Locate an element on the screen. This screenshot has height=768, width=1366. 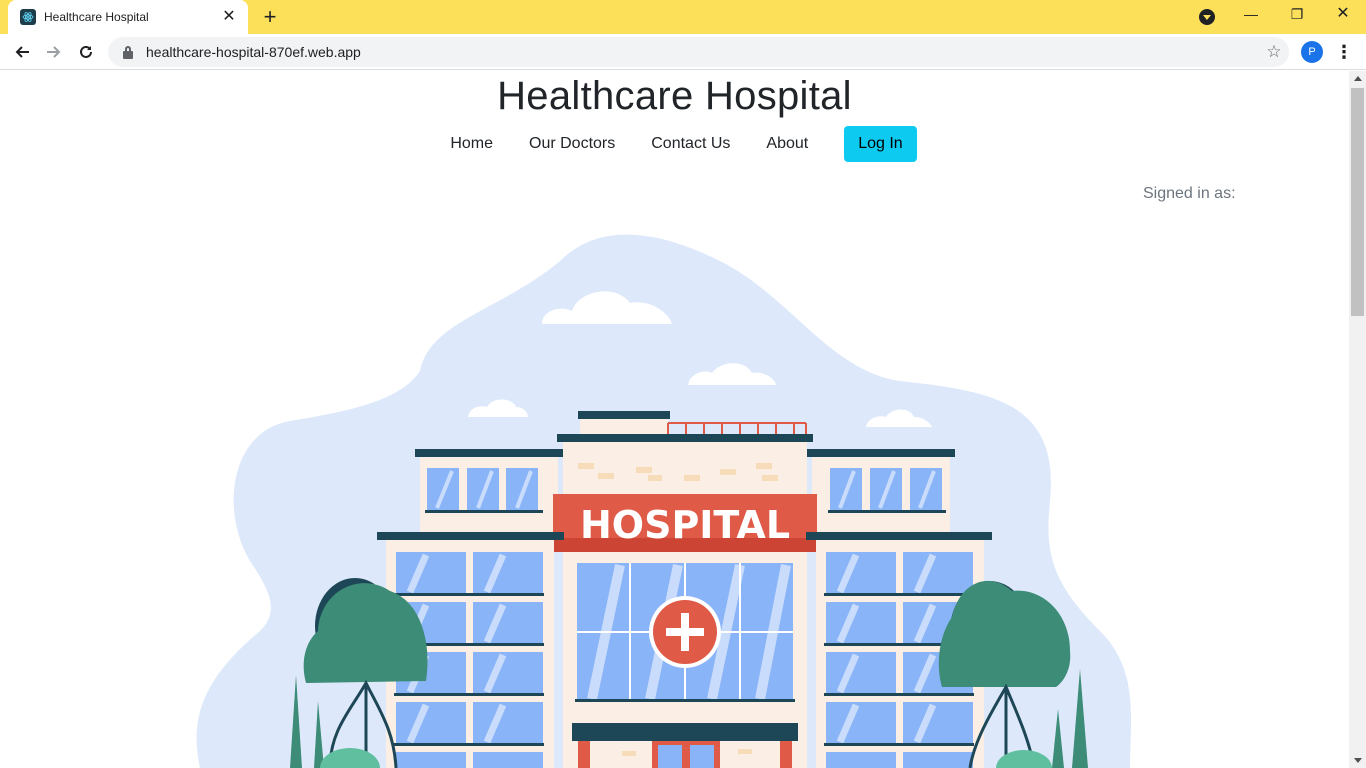
hospital-sign-text: HOSPITAL is located at coordinates (685, 525).